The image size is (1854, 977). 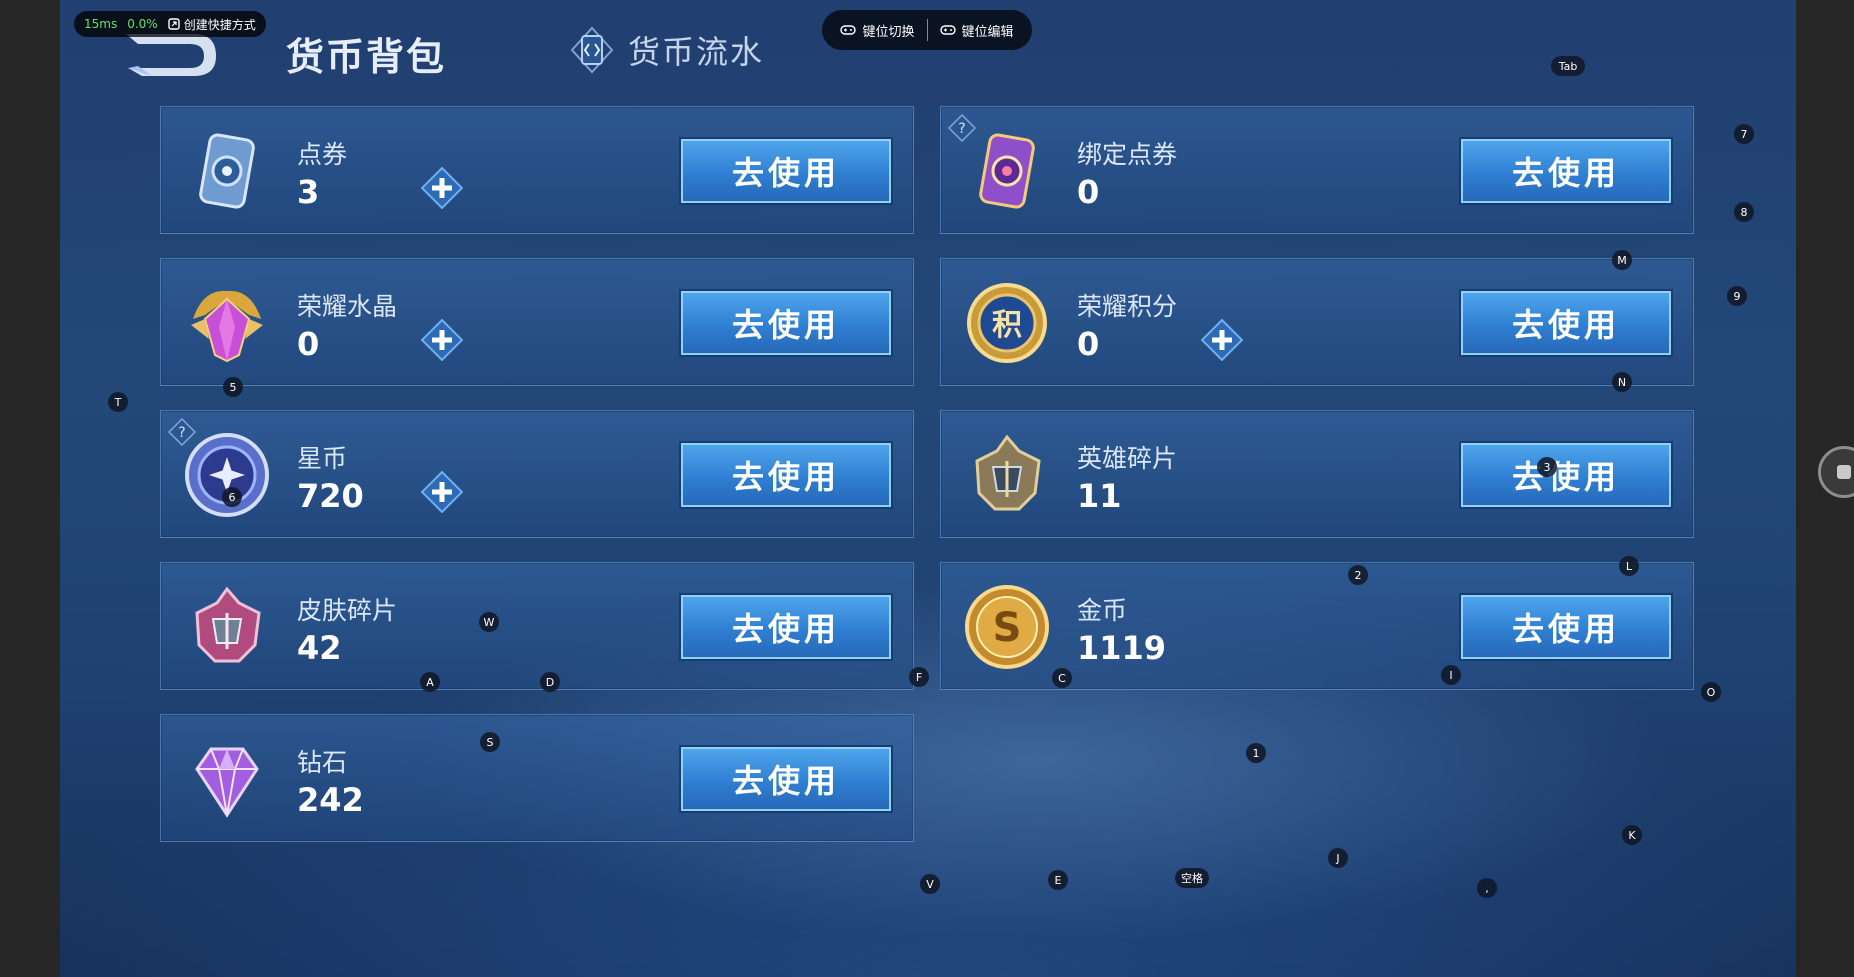 I want to click on key-hint-7: 7, so click(x=1744, y=134).